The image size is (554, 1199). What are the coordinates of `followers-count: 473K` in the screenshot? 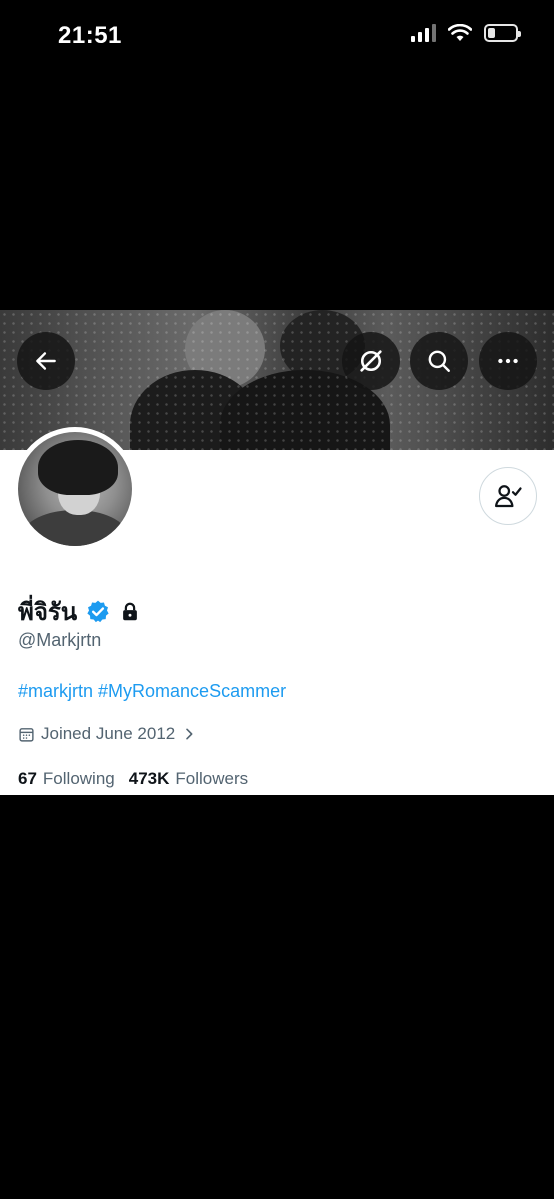 It's located at (149, 779).